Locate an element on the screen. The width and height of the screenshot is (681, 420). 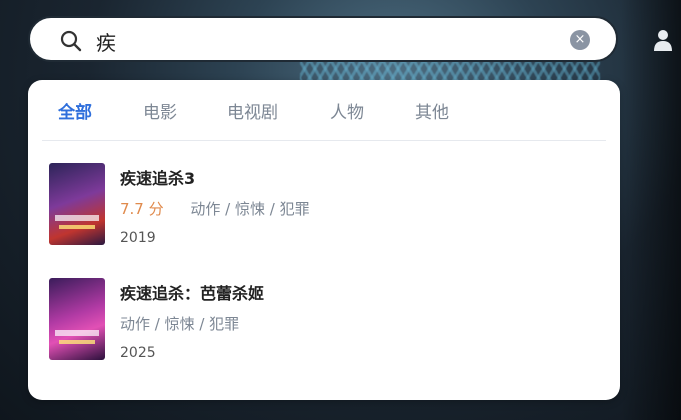
background-shade is located at coordinates (651, 210).